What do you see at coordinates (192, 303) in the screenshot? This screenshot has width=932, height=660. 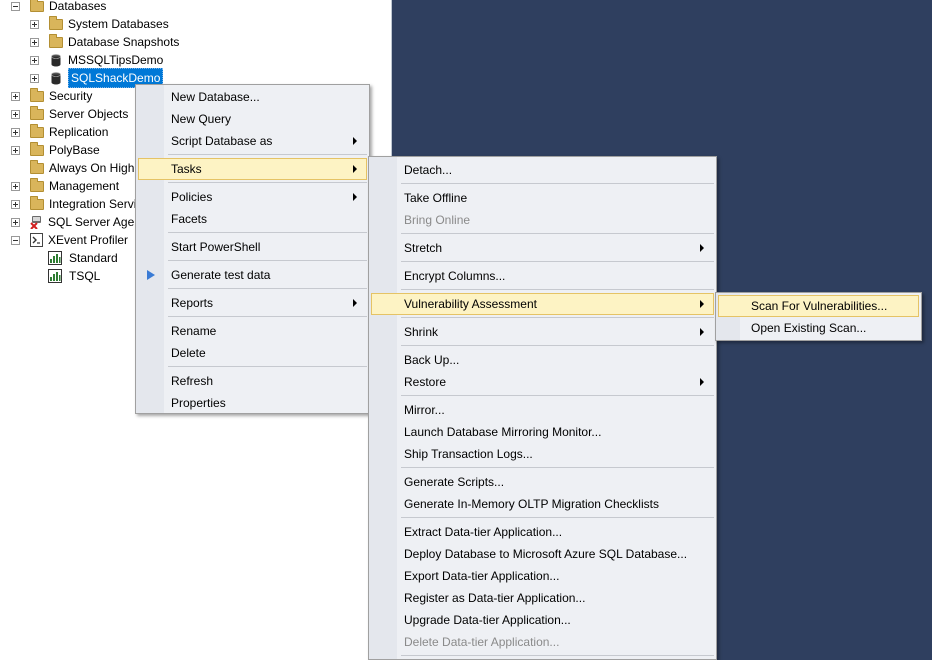 I see `menu-item-label: Reports` at bounding box center [192, 303].